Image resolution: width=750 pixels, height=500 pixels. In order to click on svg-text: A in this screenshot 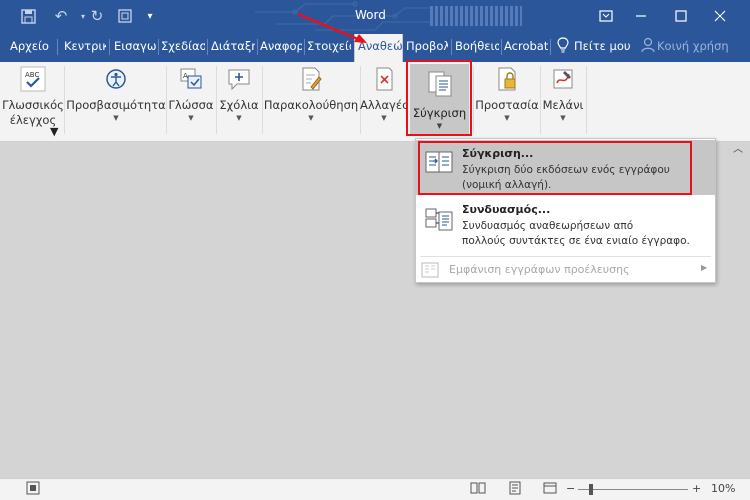, I will do `click(185, 76)`.